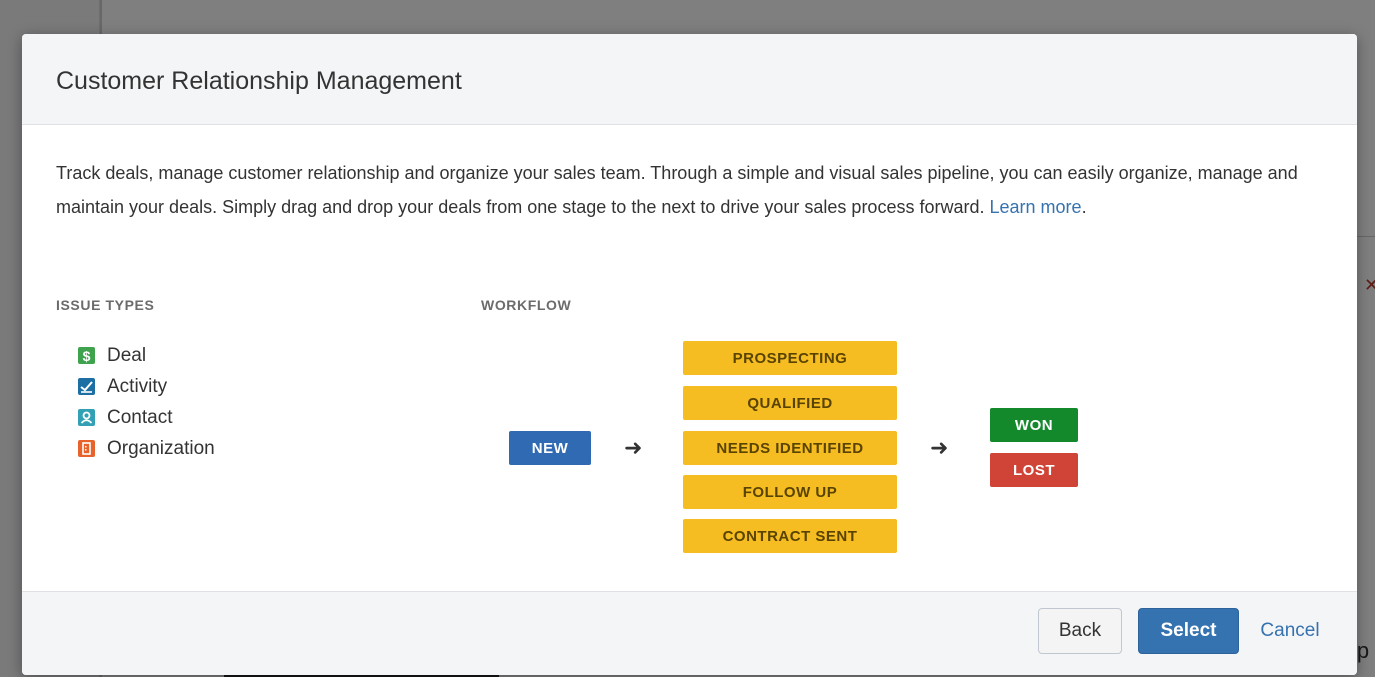 This screenshot has width=1375, height=677. I want to click on issue-types-heading: ISSUE TYPES, so click(105, 305).